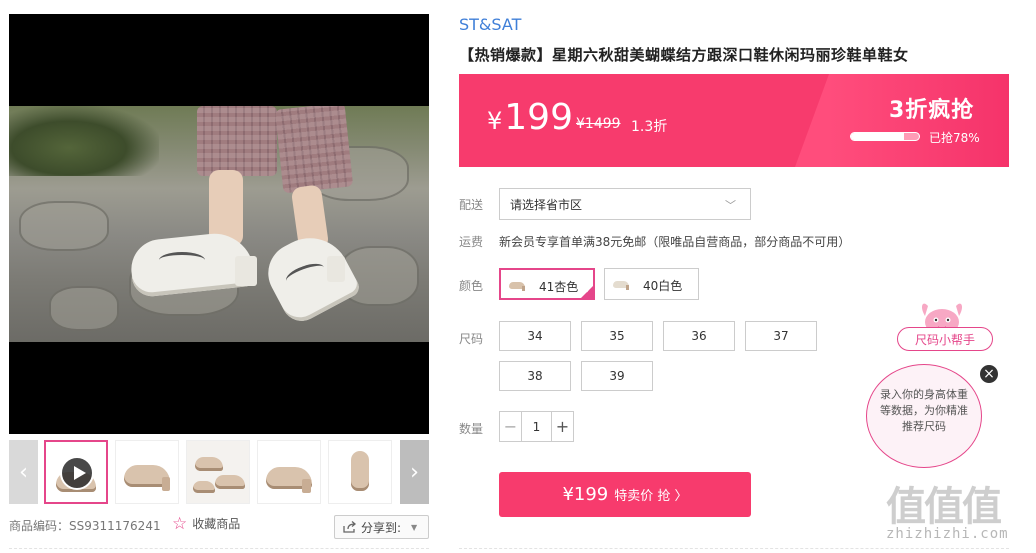 The image size is (1036, 553). What do you see at coordinates (471, 339) in the screenshot?
I see `size-label: 尺码` at bounding box center [471, 339].